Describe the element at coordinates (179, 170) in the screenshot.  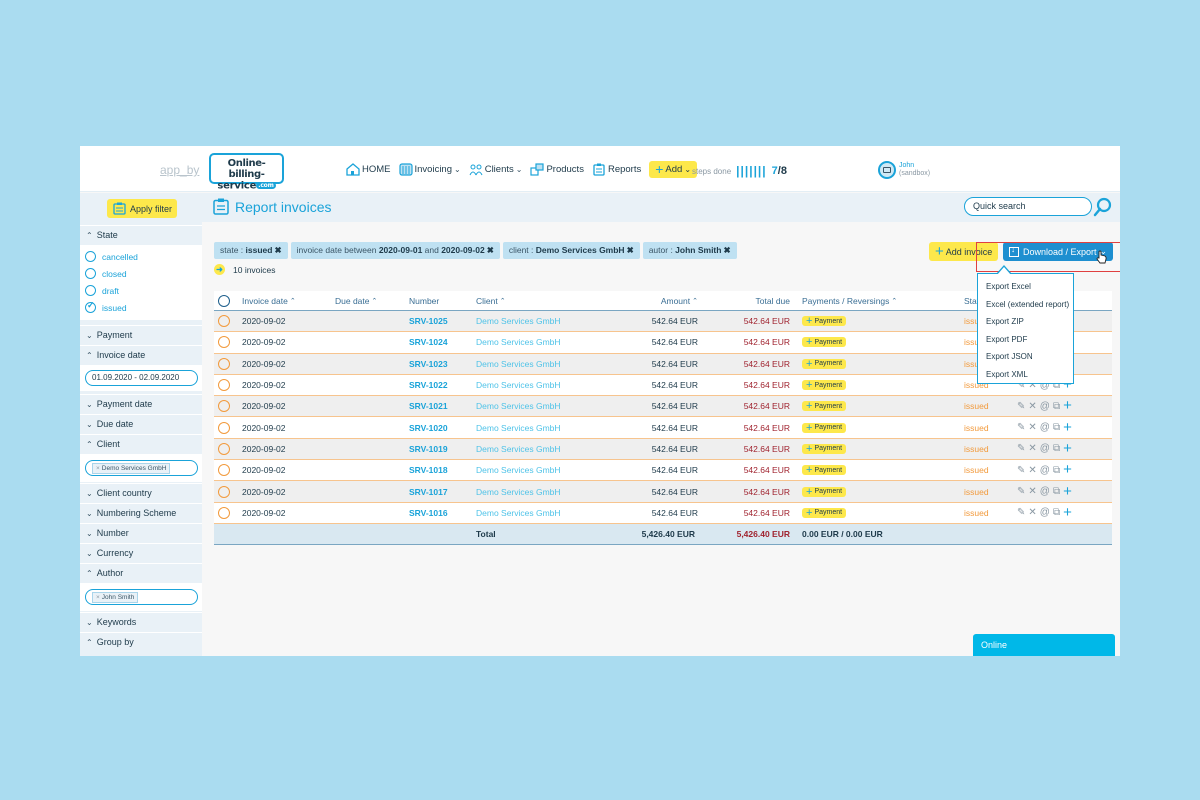
I see `app-by-link: app_by` at that location.